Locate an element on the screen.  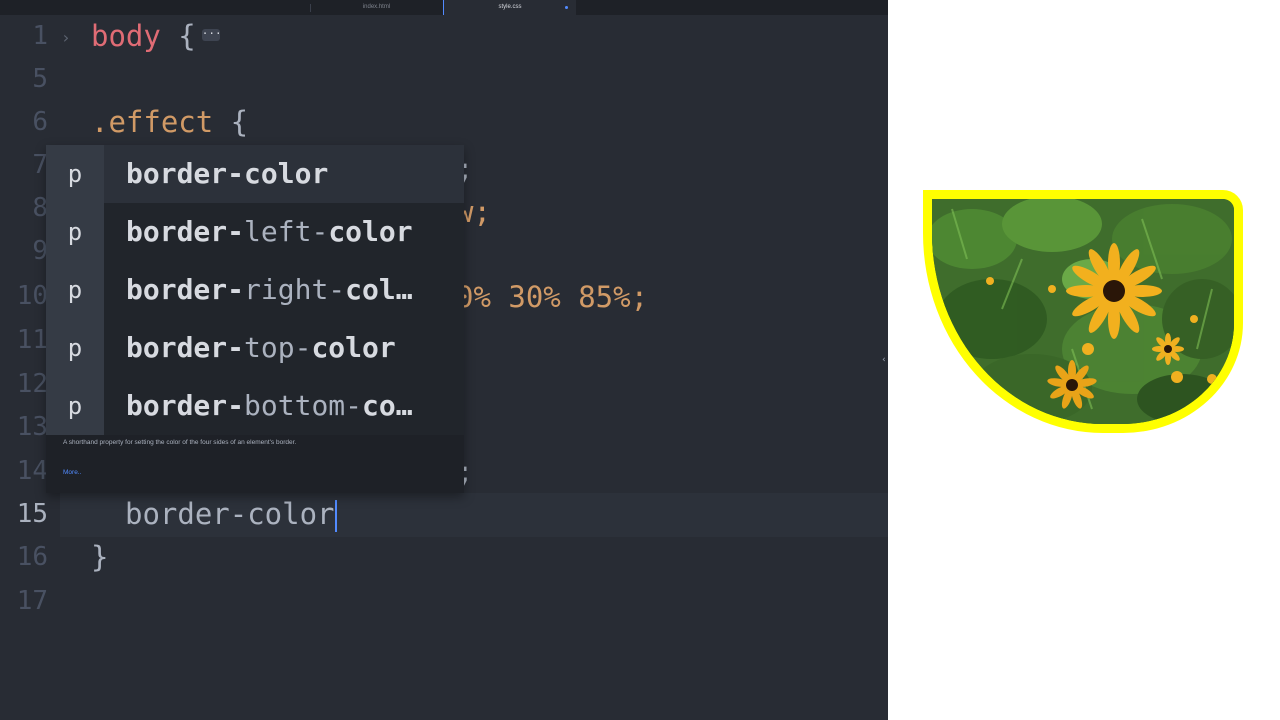
folded-code-icon: ··· is located at coordinates (211, 34).